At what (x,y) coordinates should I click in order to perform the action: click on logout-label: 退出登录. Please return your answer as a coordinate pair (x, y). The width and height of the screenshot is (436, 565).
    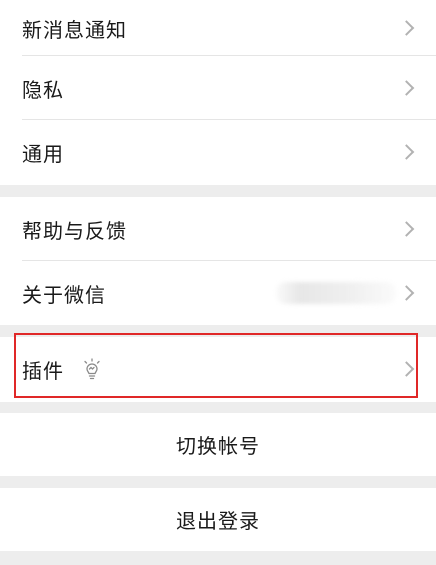
    Looking at the image, I should click on (218, 521).